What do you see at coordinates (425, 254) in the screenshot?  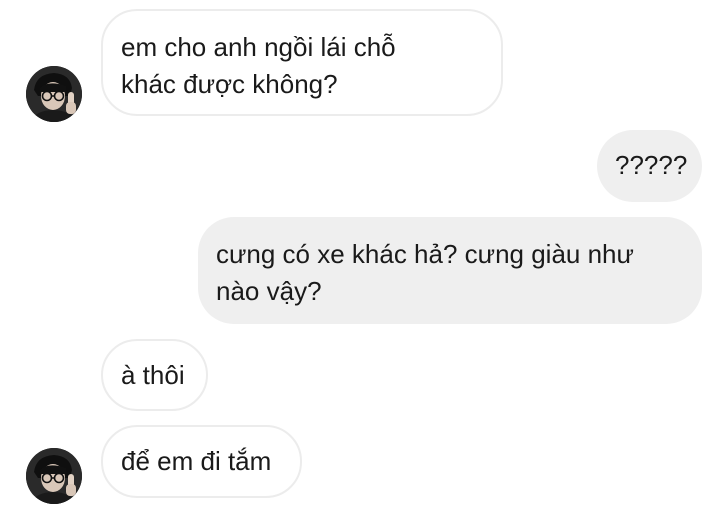 I see `message-text: cưng có xe khác hả? cưng giàu như` at bounding box center [425, 254].